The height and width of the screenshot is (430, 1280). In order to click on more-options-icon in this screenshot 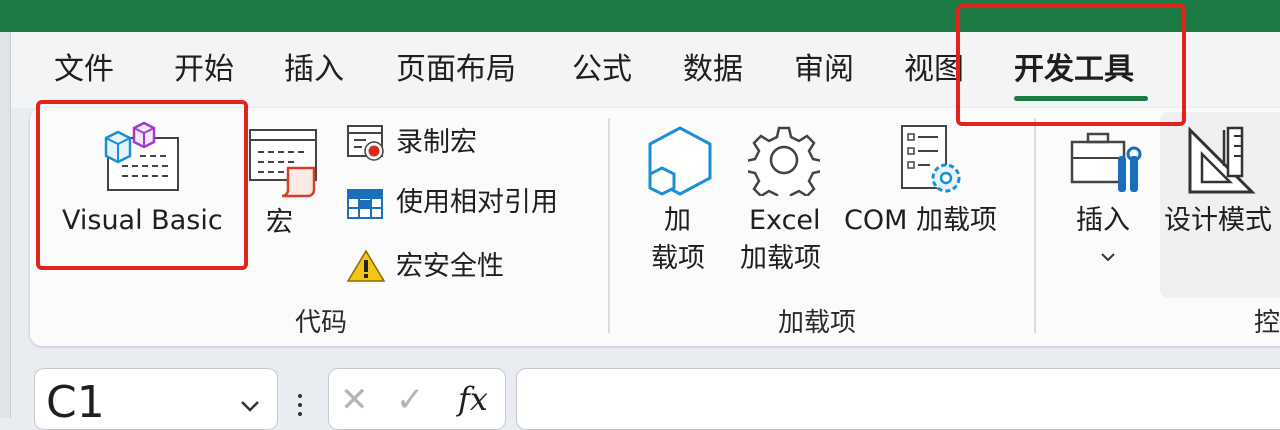, I will do `click(300, 406)`.